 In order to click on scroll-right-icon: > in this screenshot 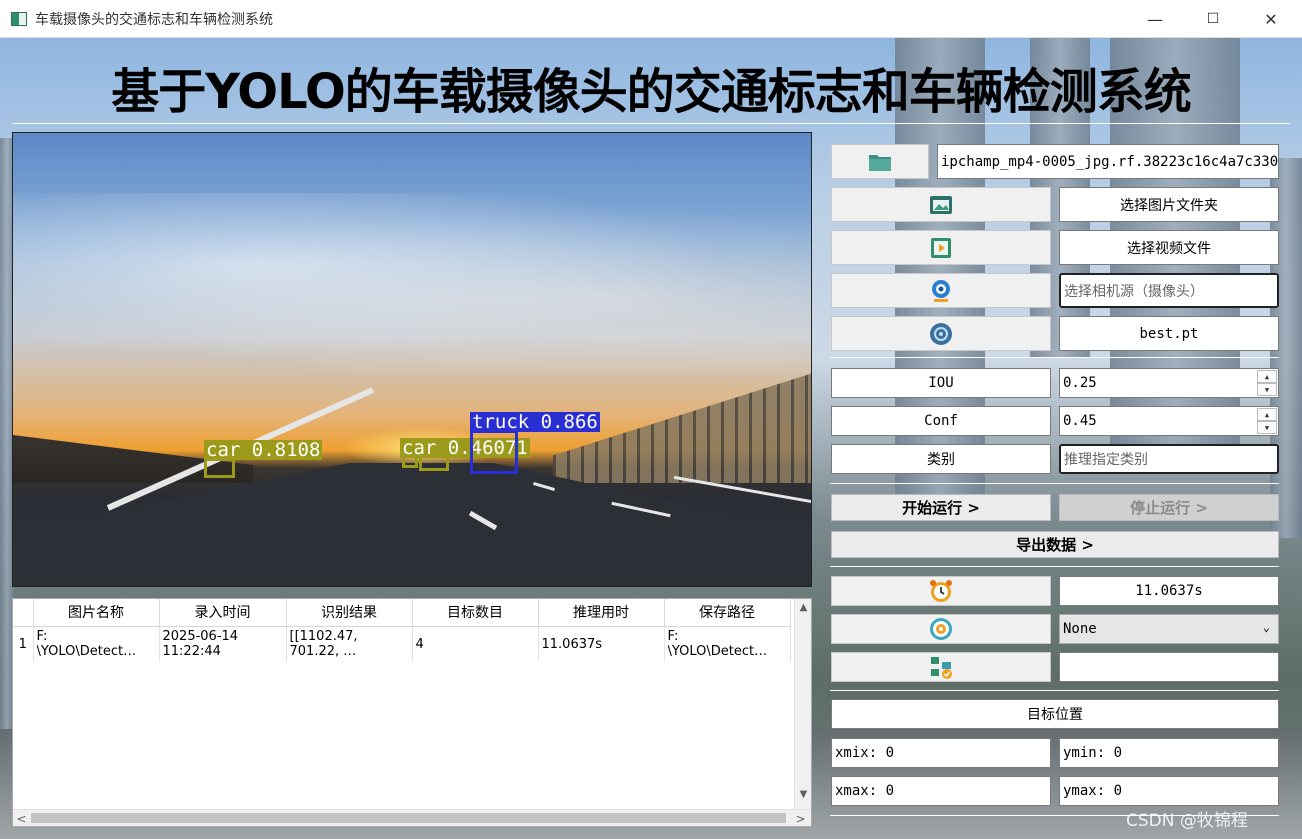, I will do `click(800, 819)`.